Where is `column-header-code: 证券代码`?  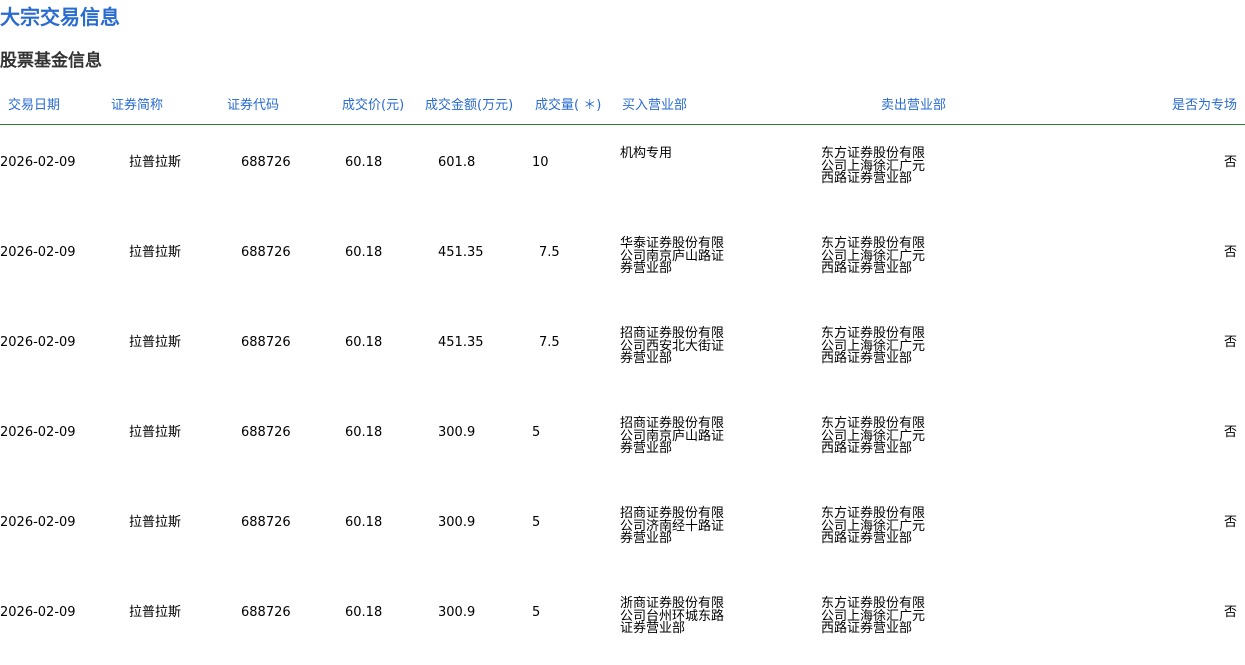
column-header-code: 证券代码 is located at coordinates (253, 106).